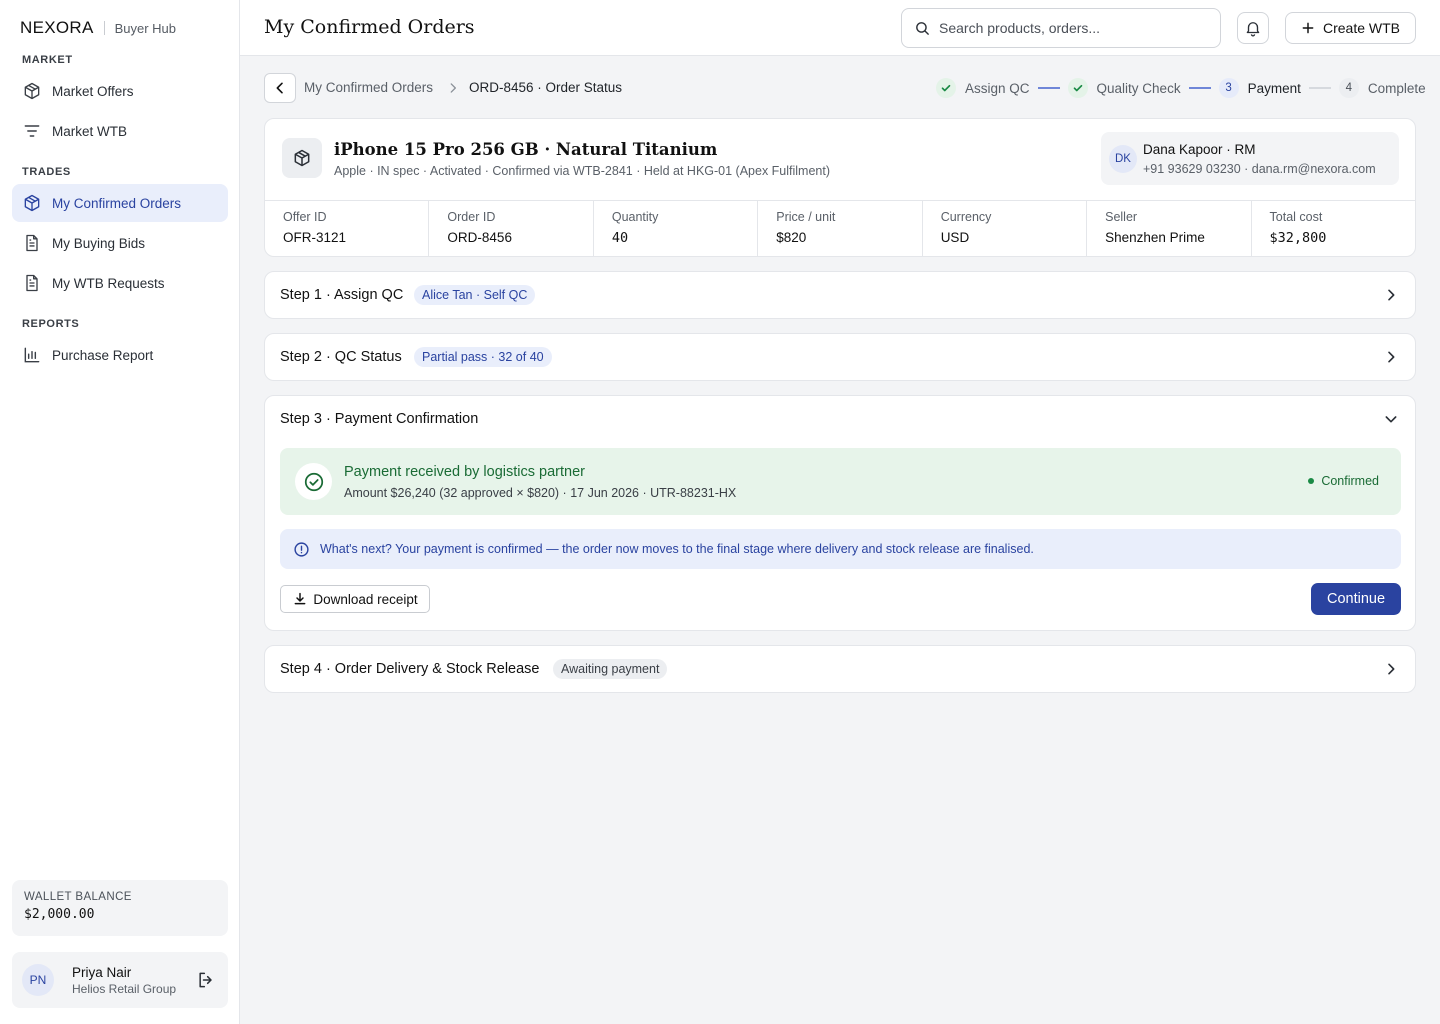  What do you see at coordinates (368, 87) in the screenshot?
I see `breadcrumb-parent: My Confirmed Orders` at bounding box center [368, 87].